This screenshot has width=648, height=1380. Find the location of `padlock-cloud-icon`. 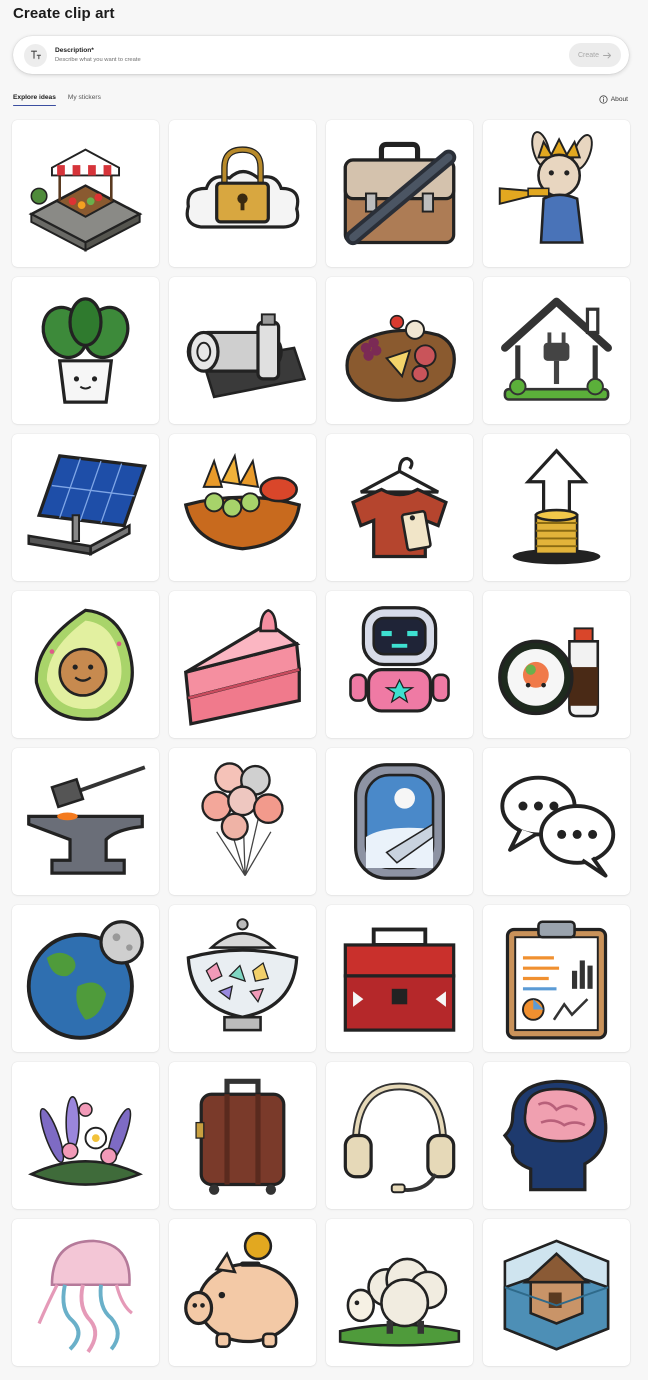

padlock-cloud-icon is located at coordinates (242, 187).